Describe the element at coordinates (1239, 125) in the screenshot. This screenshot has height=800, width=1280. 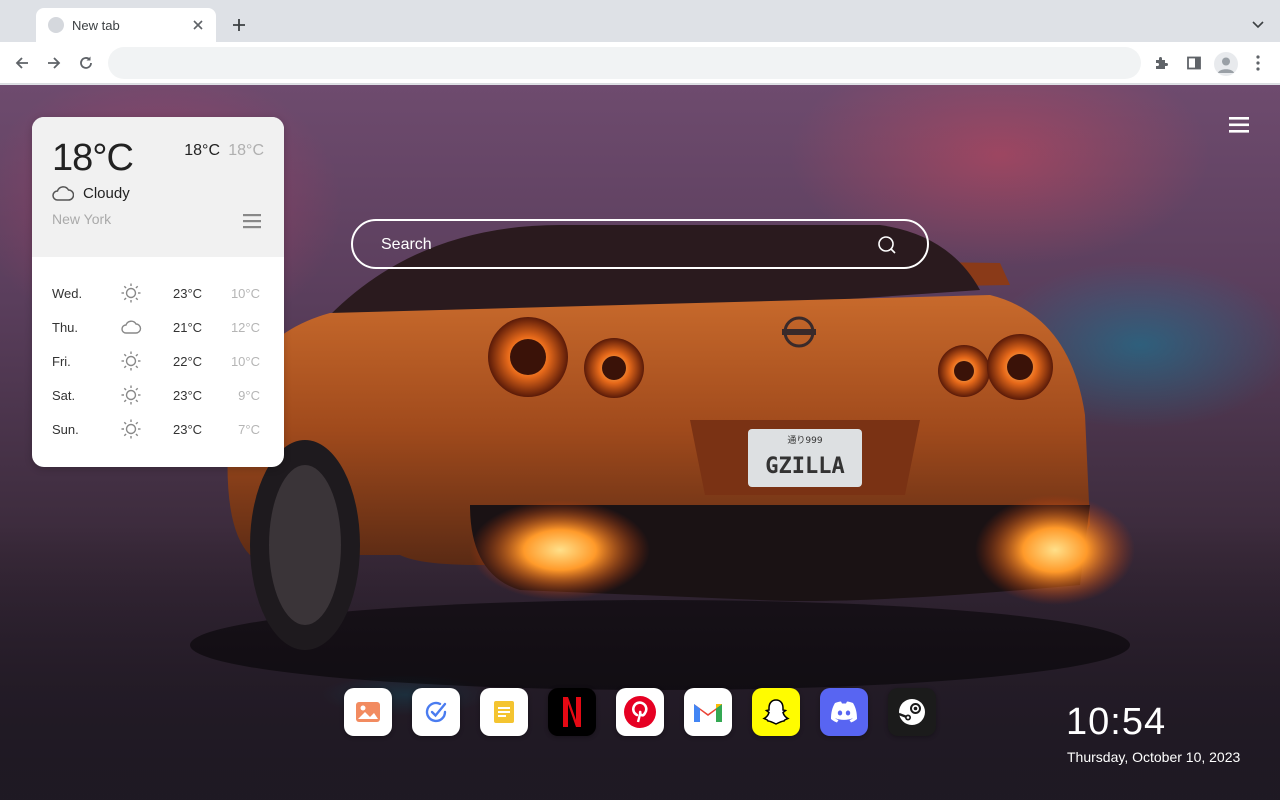
I see `hamburger-menu-icon` at that location.